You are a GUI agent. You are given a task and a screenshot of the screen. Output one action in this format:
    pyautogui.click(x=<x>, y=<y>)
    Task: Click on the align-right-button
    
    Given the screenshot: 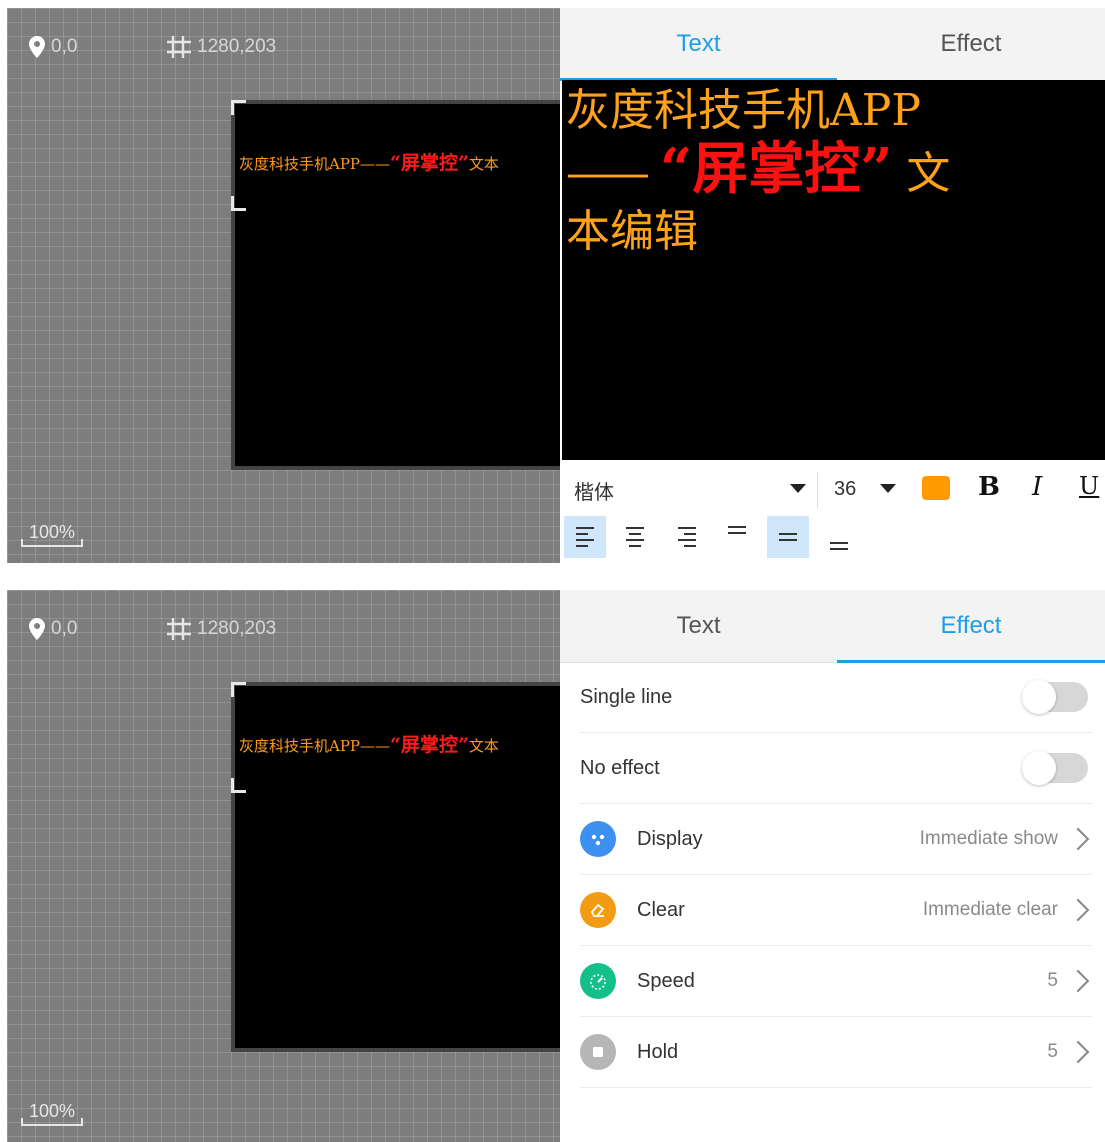 What is the action you would take?
    pyautogui.click(x=687, y=537)
    